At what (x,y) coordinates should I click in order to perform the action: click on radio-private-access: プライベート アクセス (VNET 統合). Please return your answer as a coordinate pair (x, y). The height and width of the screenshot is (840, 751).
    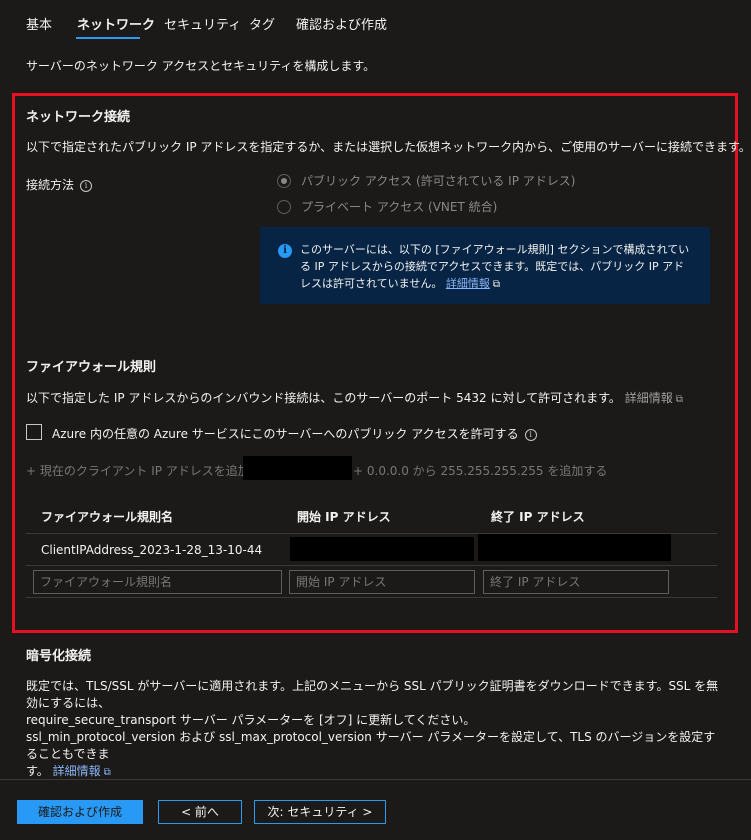
    Looking at the image, I should click on (387, 206).